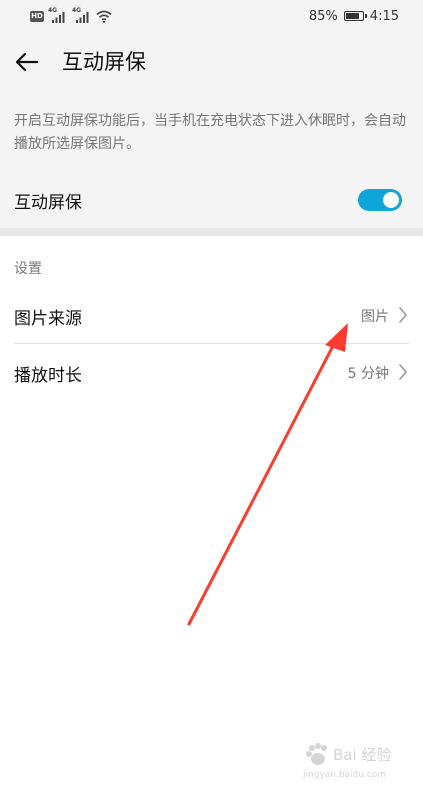 The height and width of the screenshot is (795, 423). I want to click on section-divider, so click(211, 232).